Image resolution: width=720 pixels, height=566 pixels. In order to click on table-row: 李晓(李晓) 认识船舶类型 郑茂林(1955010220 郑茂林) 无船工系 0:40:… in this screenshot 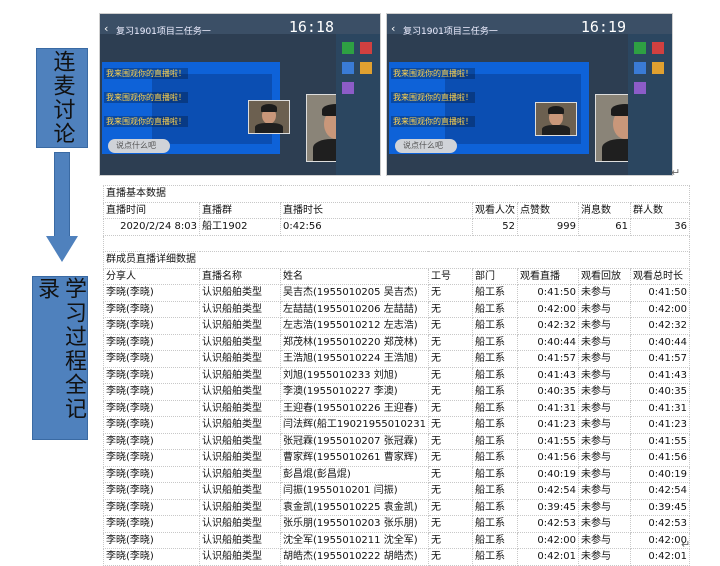, I will do `click(396, 342)`.